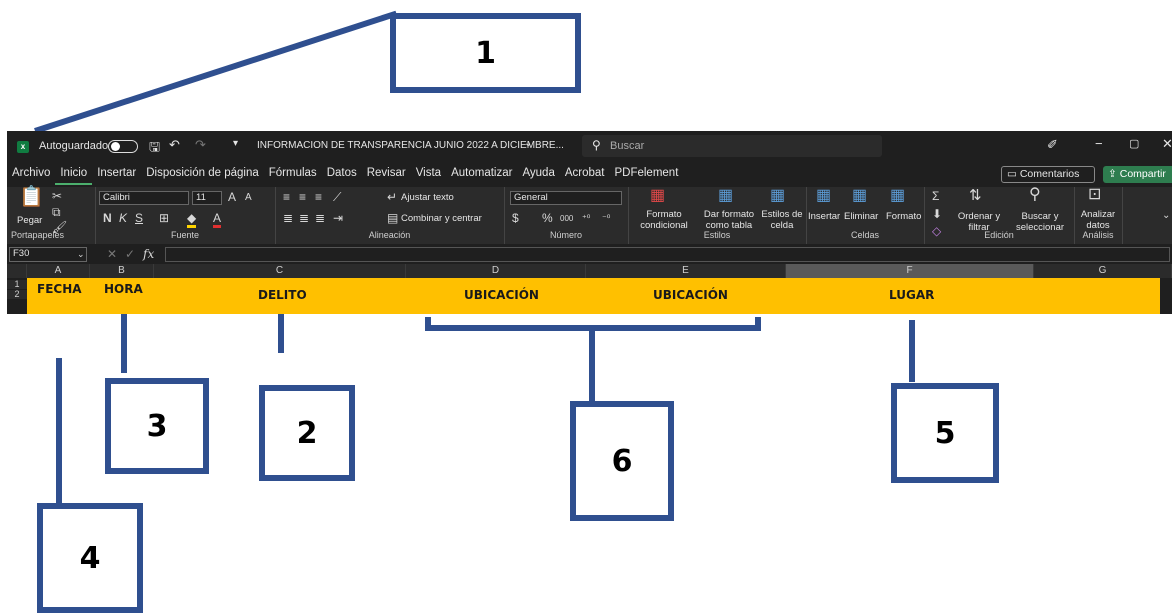 The height and width of the screenshot is (613, 1172). Describe the element at coordinates (935, 196) in the screenshot. I see `autosum-icon: Σ` at that location.